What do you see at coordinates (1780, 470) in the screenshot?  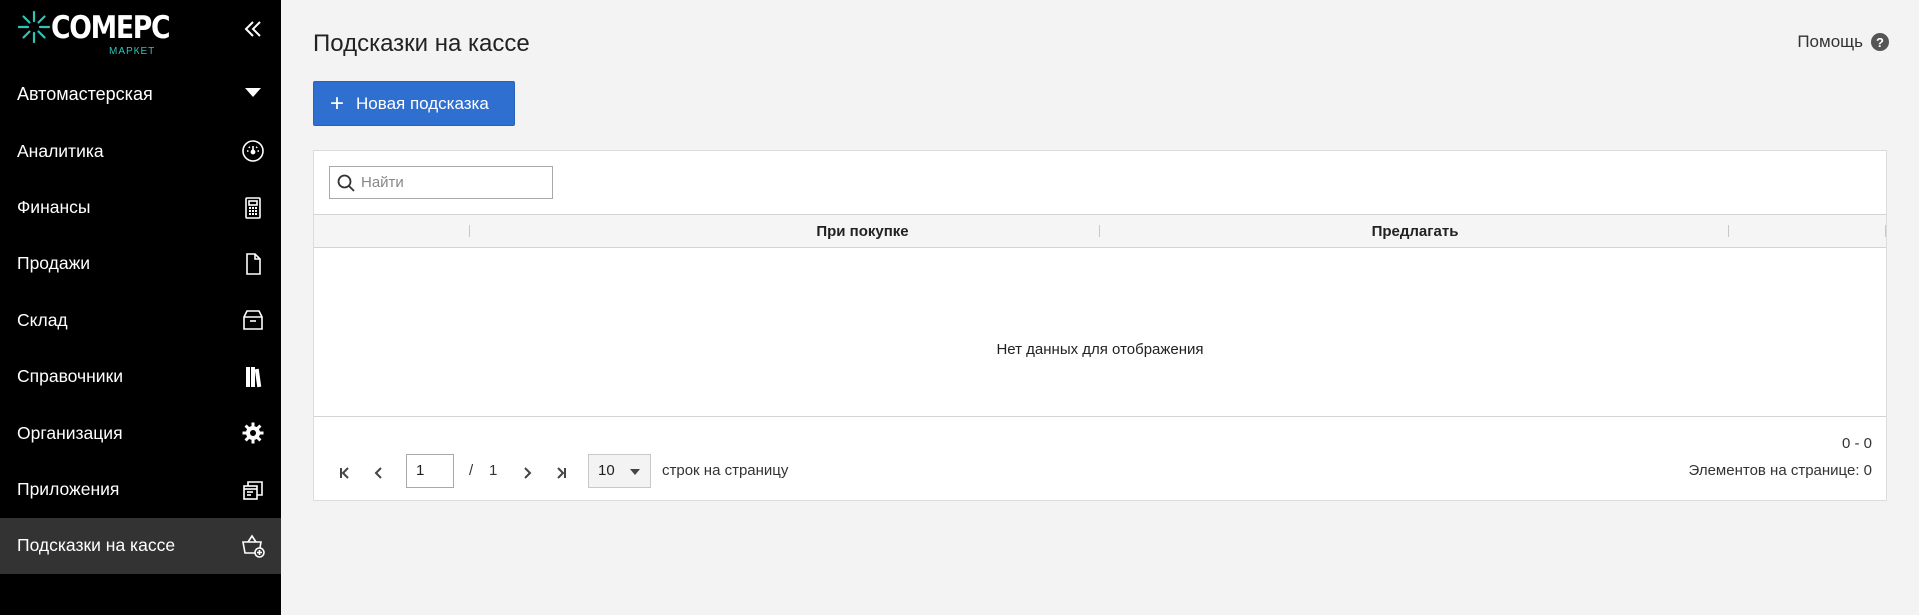 I see `items-per-page-info: Элементов на странице: 0` at bounding box center [1780, 470].